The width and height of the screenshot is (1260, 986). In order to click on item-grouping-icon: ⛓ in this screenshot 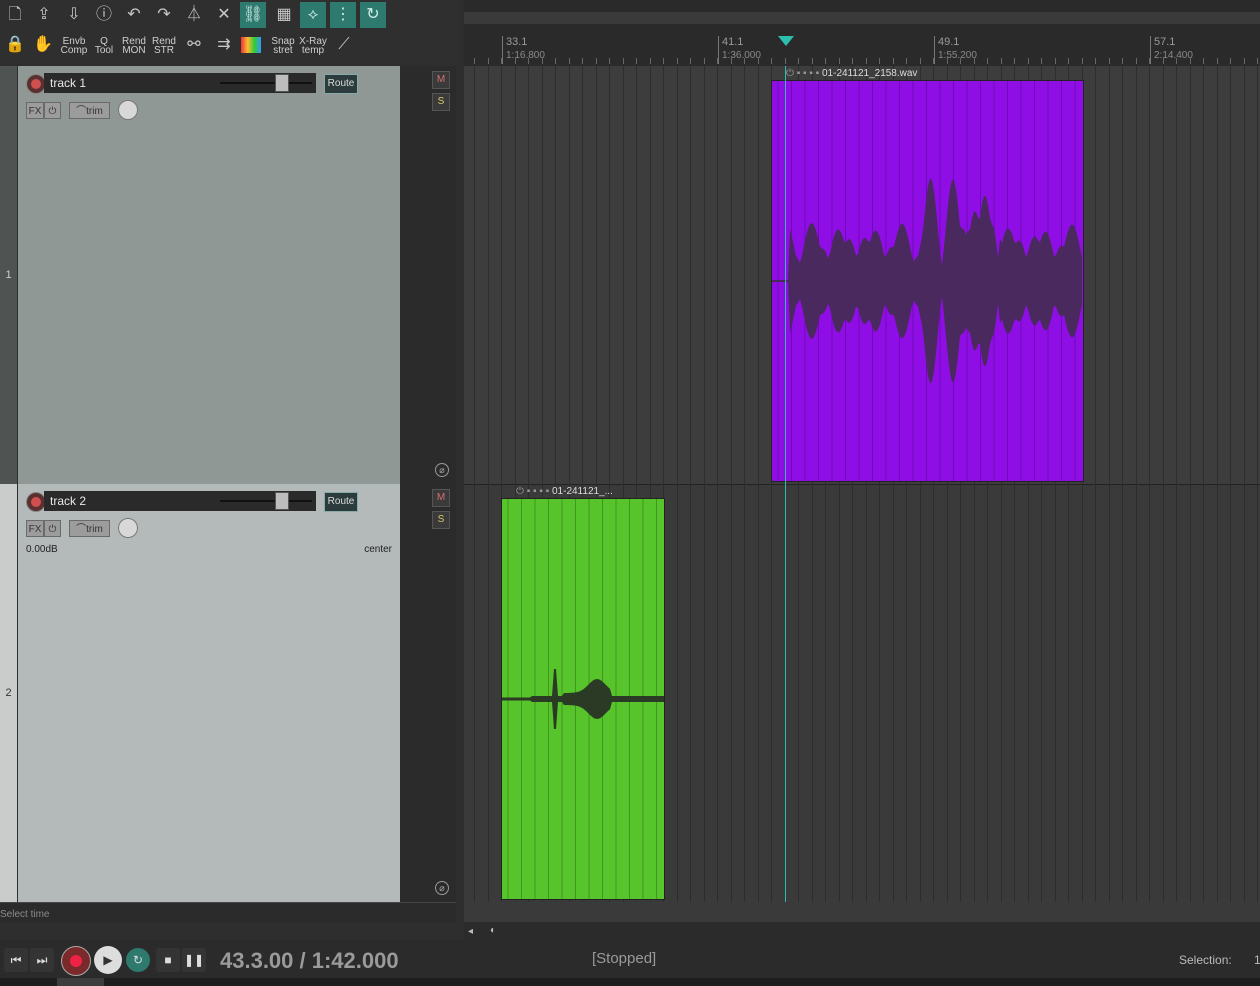, I will do `click(253, 15)`.